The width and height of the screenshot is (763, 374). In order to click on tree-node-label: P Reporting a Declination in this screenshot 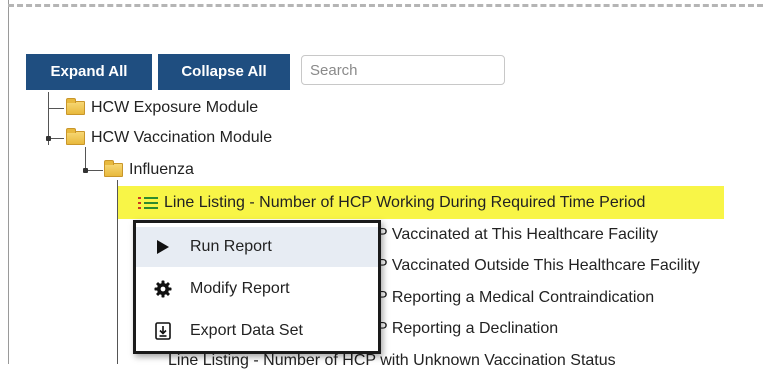, I will do `click(468, 328)`.